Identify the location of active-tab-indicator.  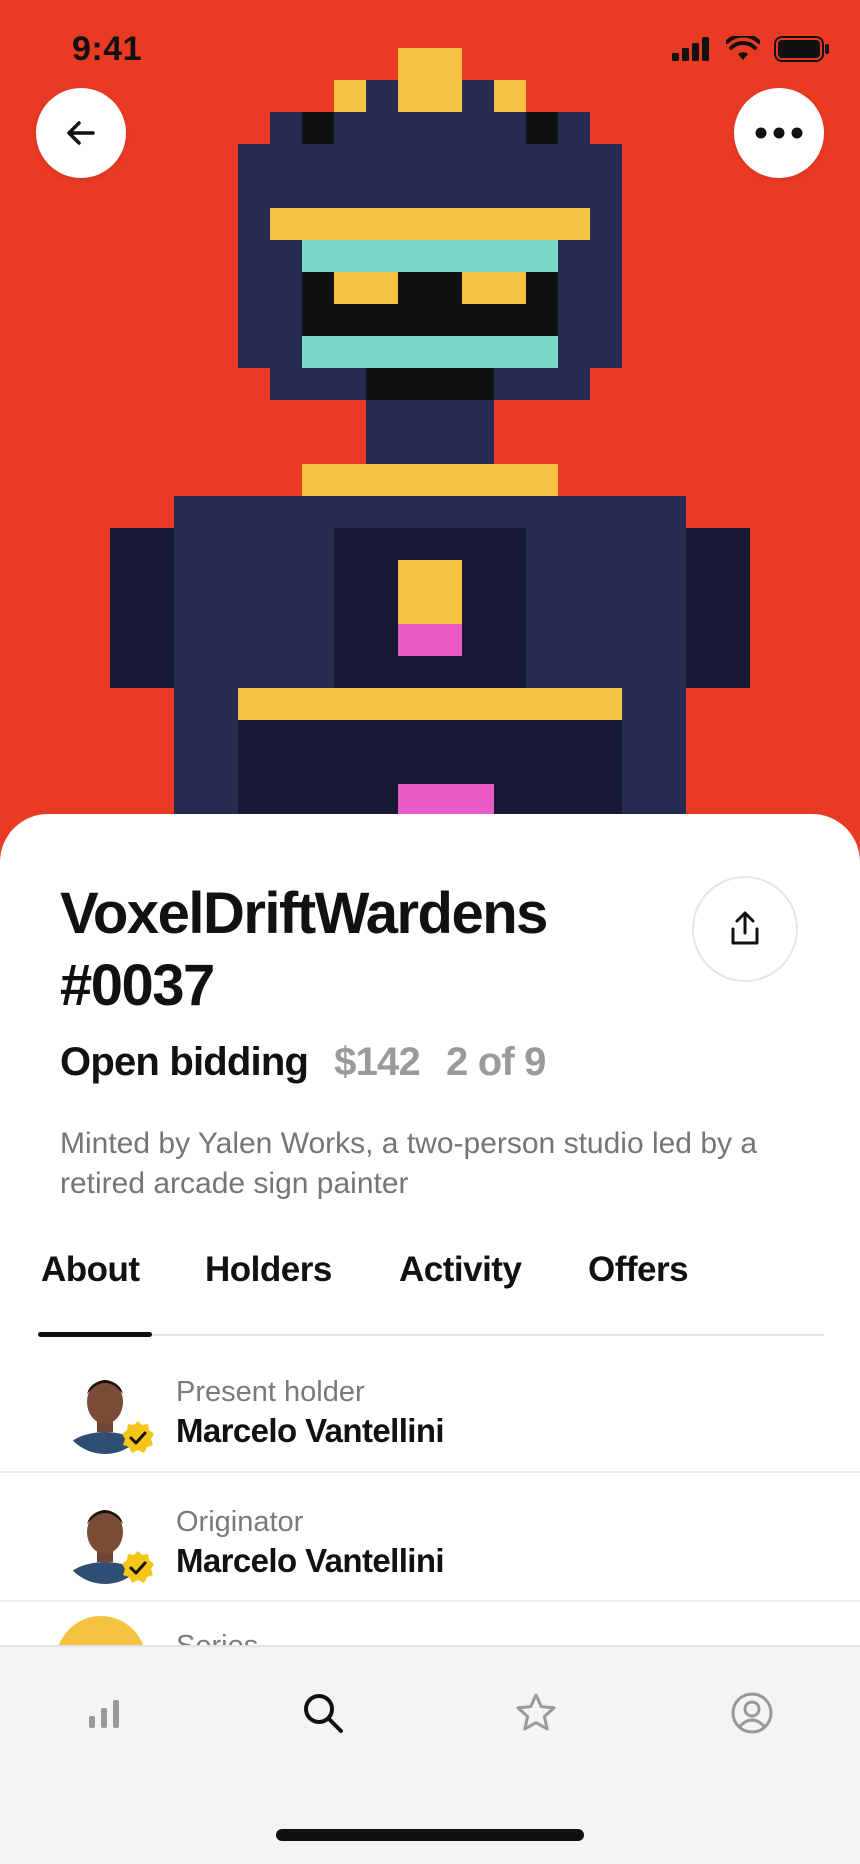
(95, 1334).